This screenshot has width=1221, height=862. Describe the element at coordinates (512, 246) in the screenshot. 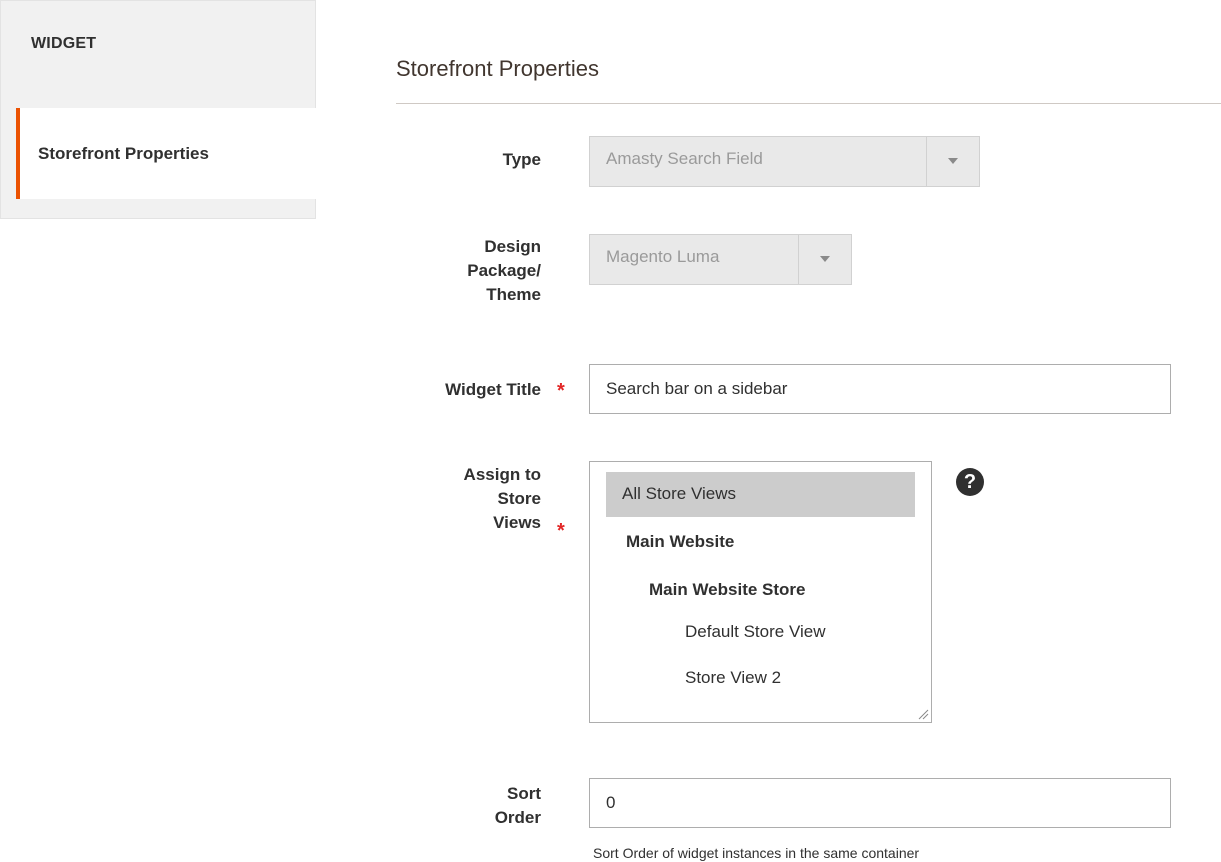

I see `design-label-line: Design` at that location.